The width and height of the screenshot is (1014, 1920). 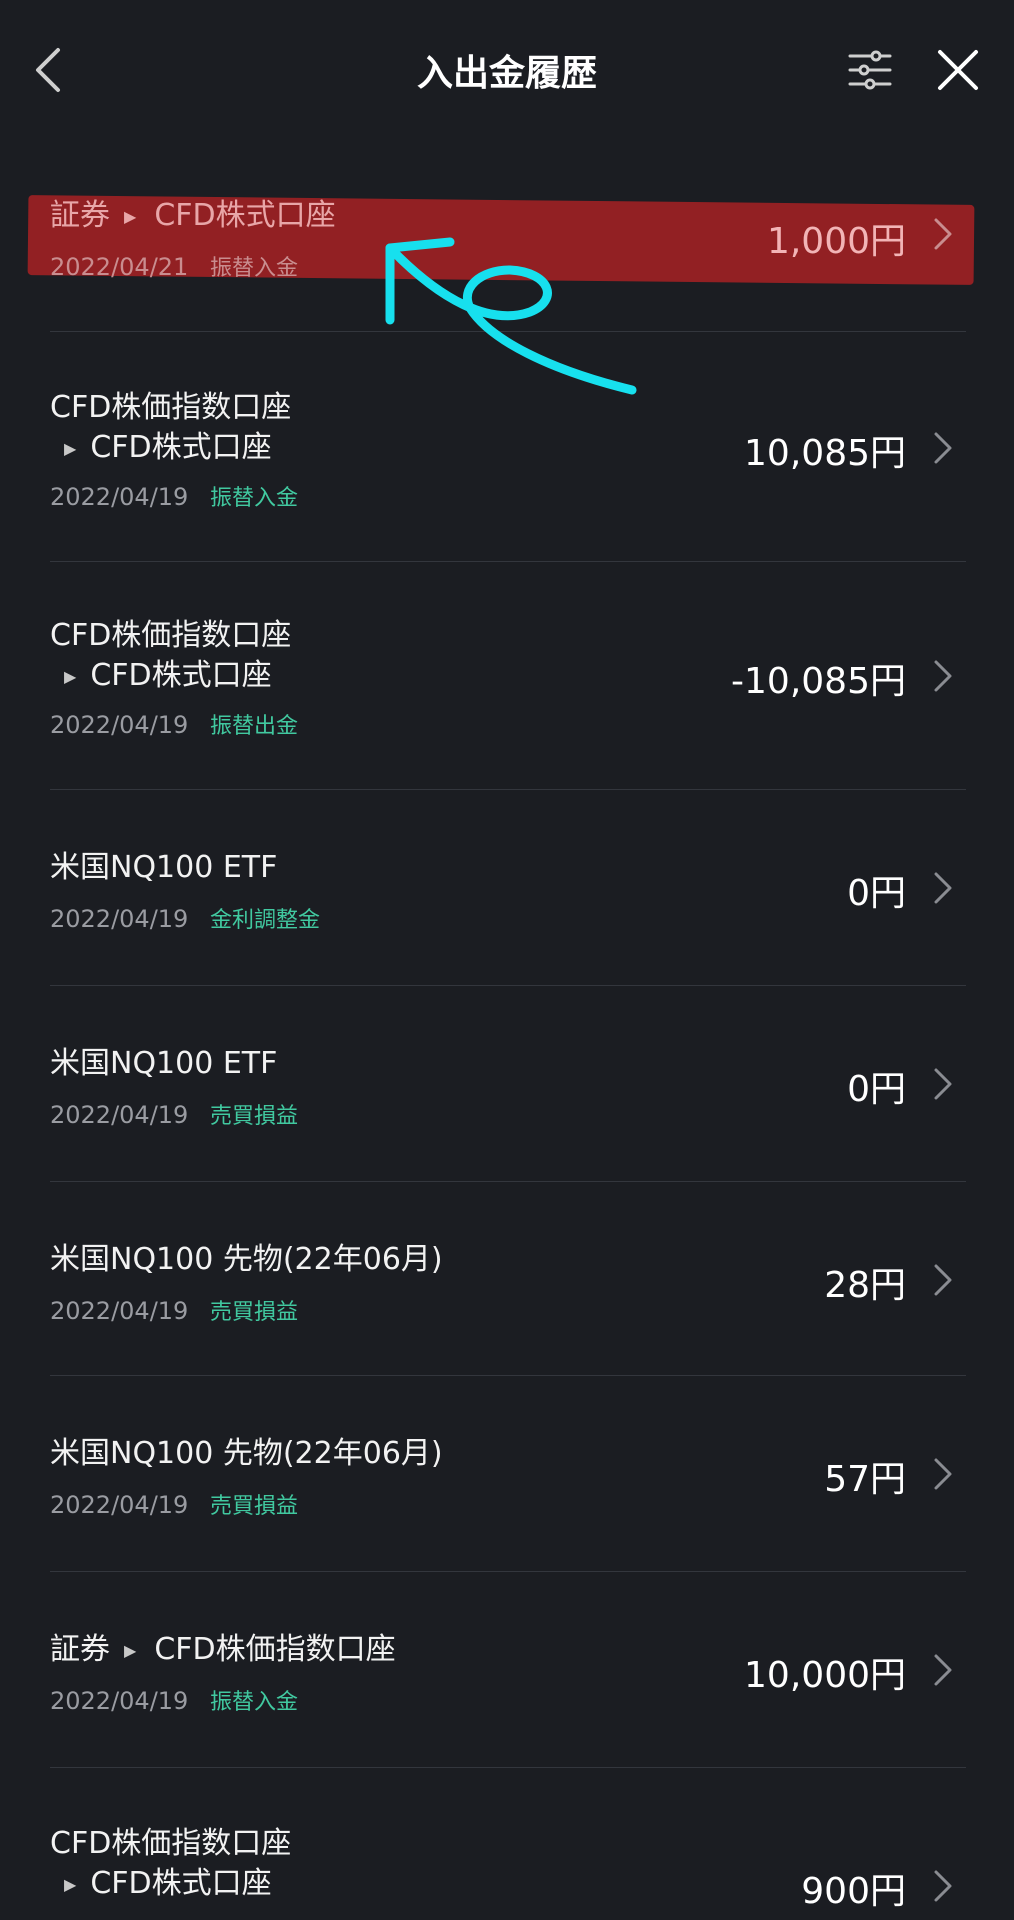 What do you see at coordinates (825, 1675) in the screenshot?
I see `transaction-amount: 10,000円` at bounding box center [825, 1675].